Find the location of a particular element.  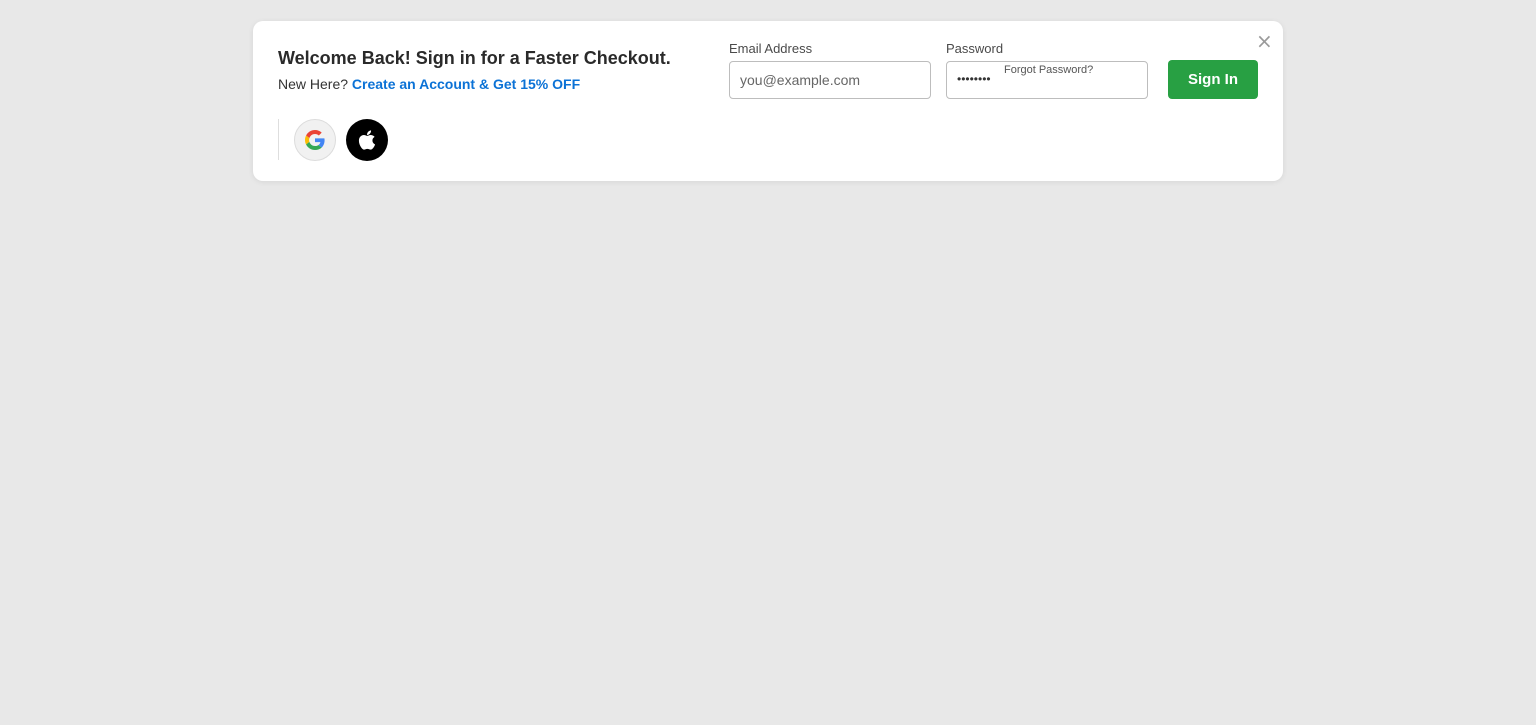

google-signin-button is located at coordinates (315, 140).